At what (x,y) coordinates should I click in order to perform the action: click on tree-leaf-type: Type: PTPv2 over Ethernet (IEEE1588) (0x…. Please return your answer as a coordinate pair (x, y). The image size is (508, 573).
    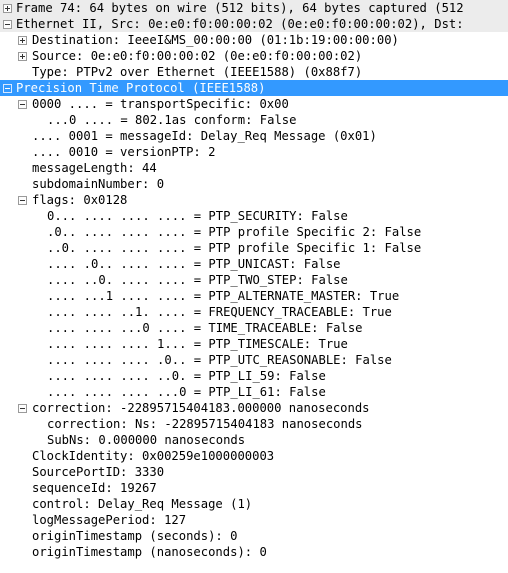
    Looking at the image, I should click on (254, 72).